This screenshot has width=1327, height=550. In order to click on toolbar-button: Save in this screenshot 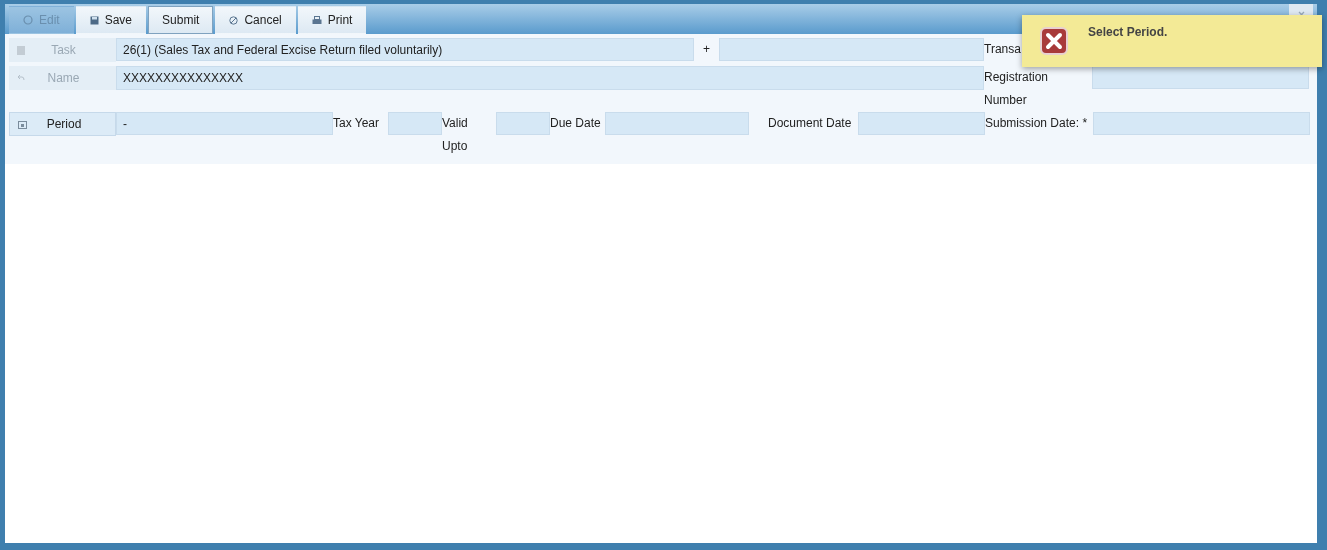, I will do `click(111, 20)`.